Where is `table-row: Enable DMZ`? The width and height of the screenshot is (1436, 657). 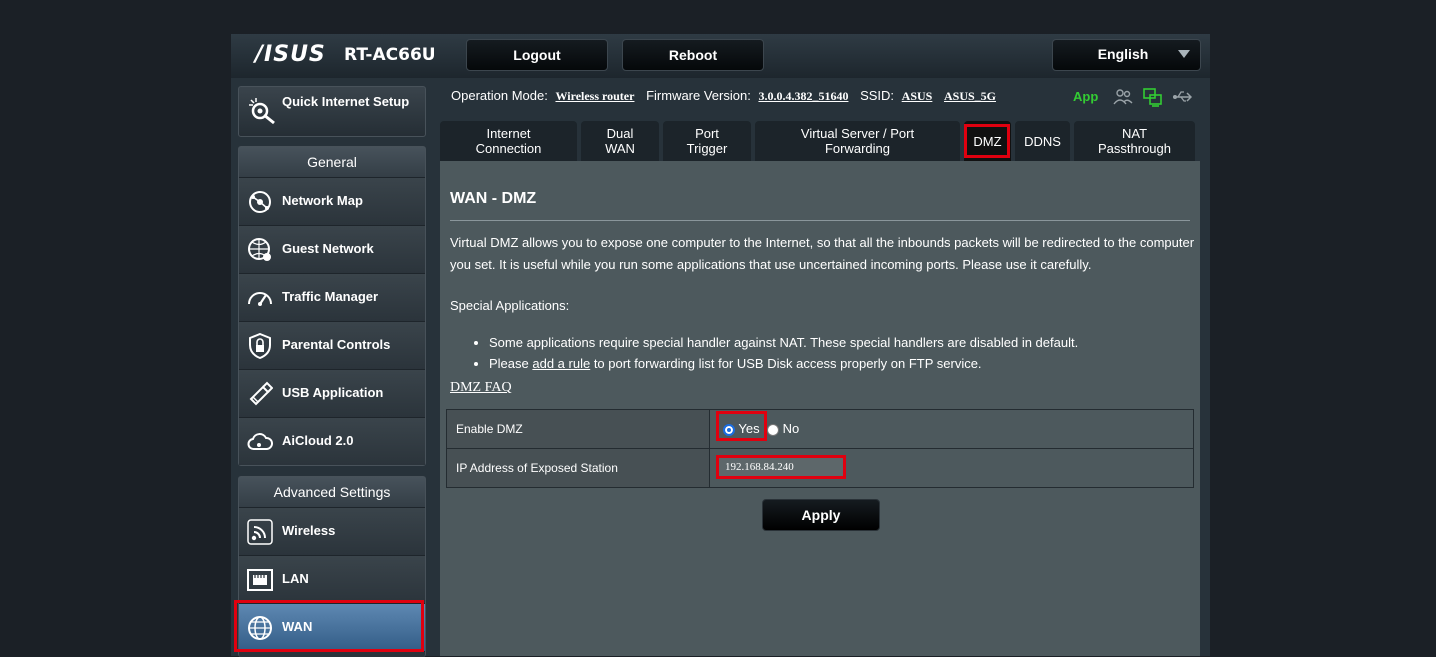
table-row: Enable DMZ is located at coordinates (820, 429).